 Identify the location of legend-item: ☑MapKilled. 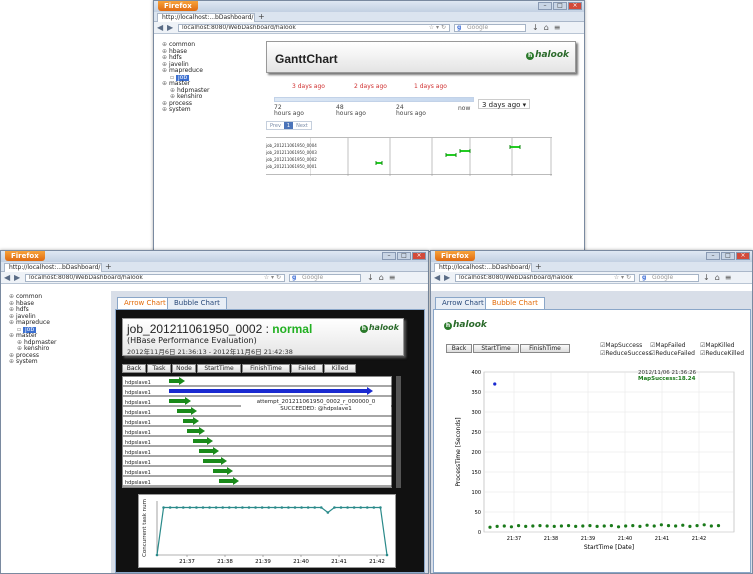
(725, 346).